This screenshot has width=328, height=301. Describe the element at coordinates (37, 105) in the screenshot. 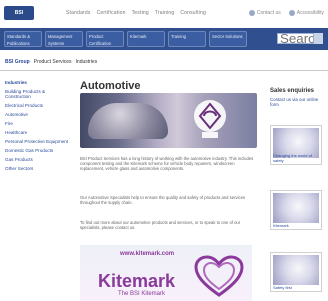

I see `sidebar-item: Electrical Products` at that location.